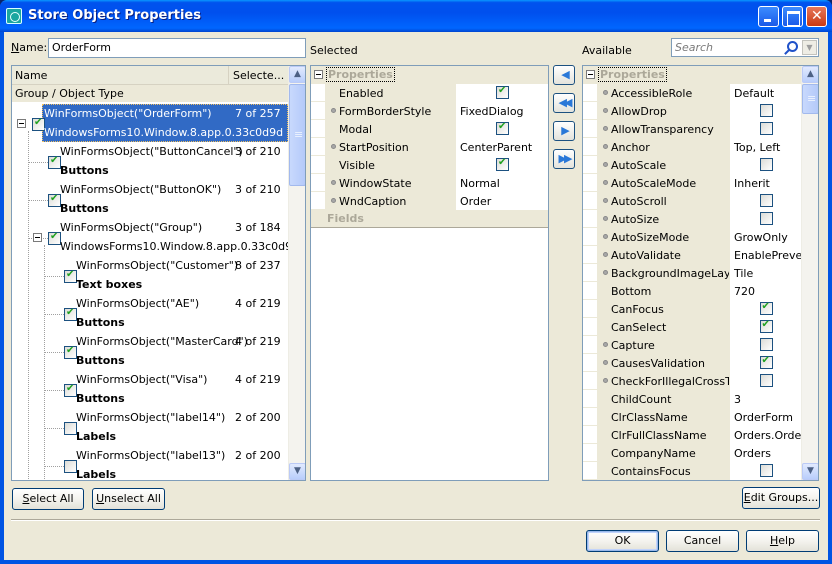 This screenshot has height=564, width=832. What do you see at coordinates (694, 47) in the screenshot?
I see `search-input: Search` at bounding box center [694, 47].